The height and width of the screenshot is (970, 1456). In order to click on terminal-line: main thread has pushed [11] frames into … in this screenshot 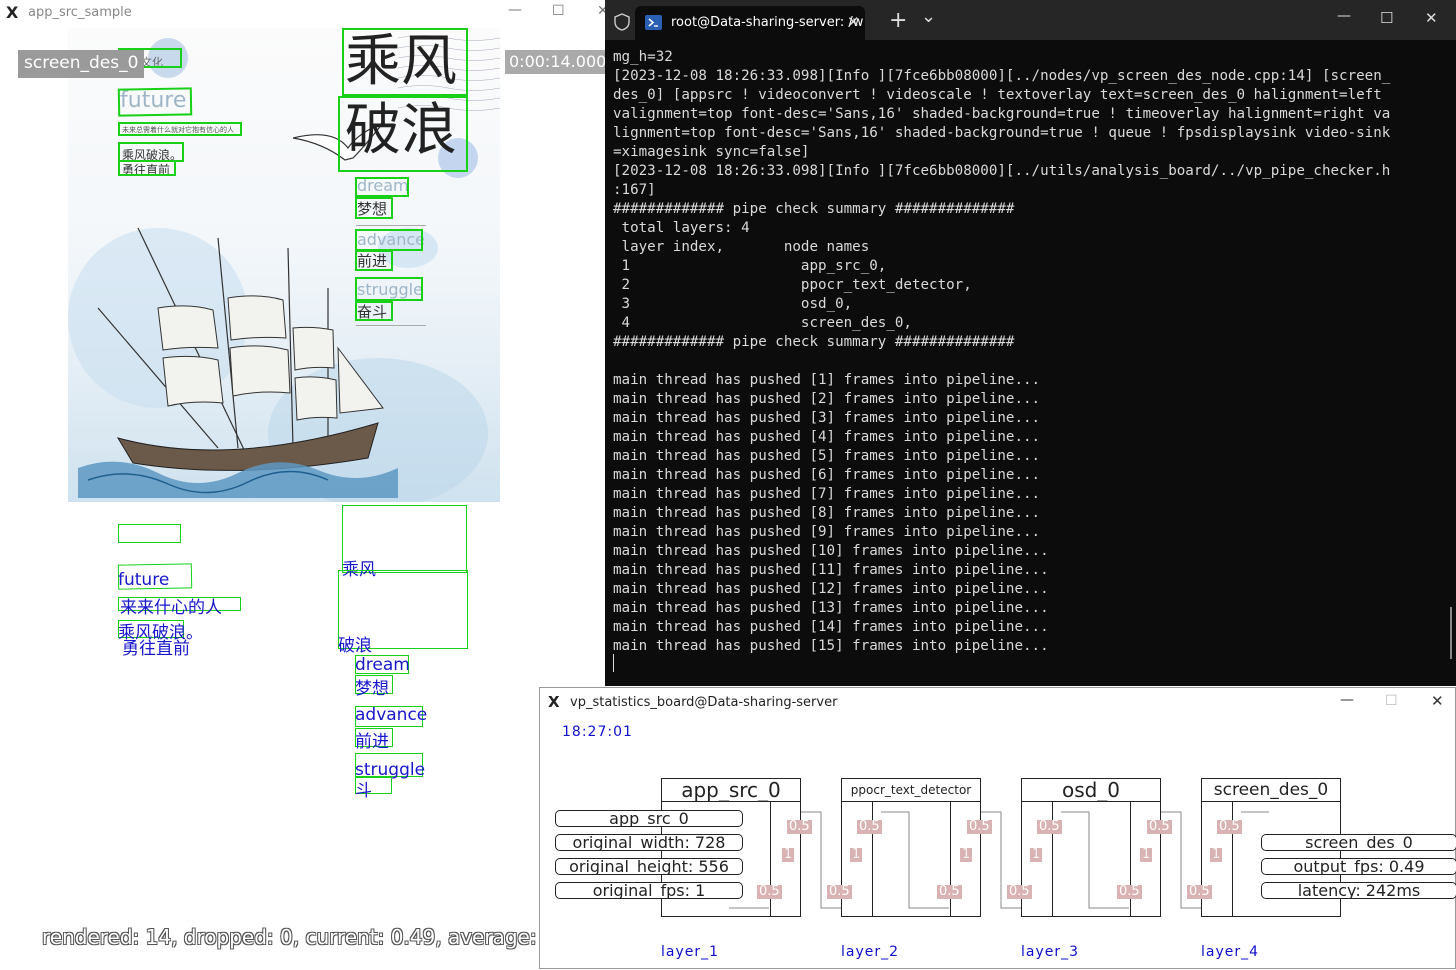, I will do `click(831, 570)`.